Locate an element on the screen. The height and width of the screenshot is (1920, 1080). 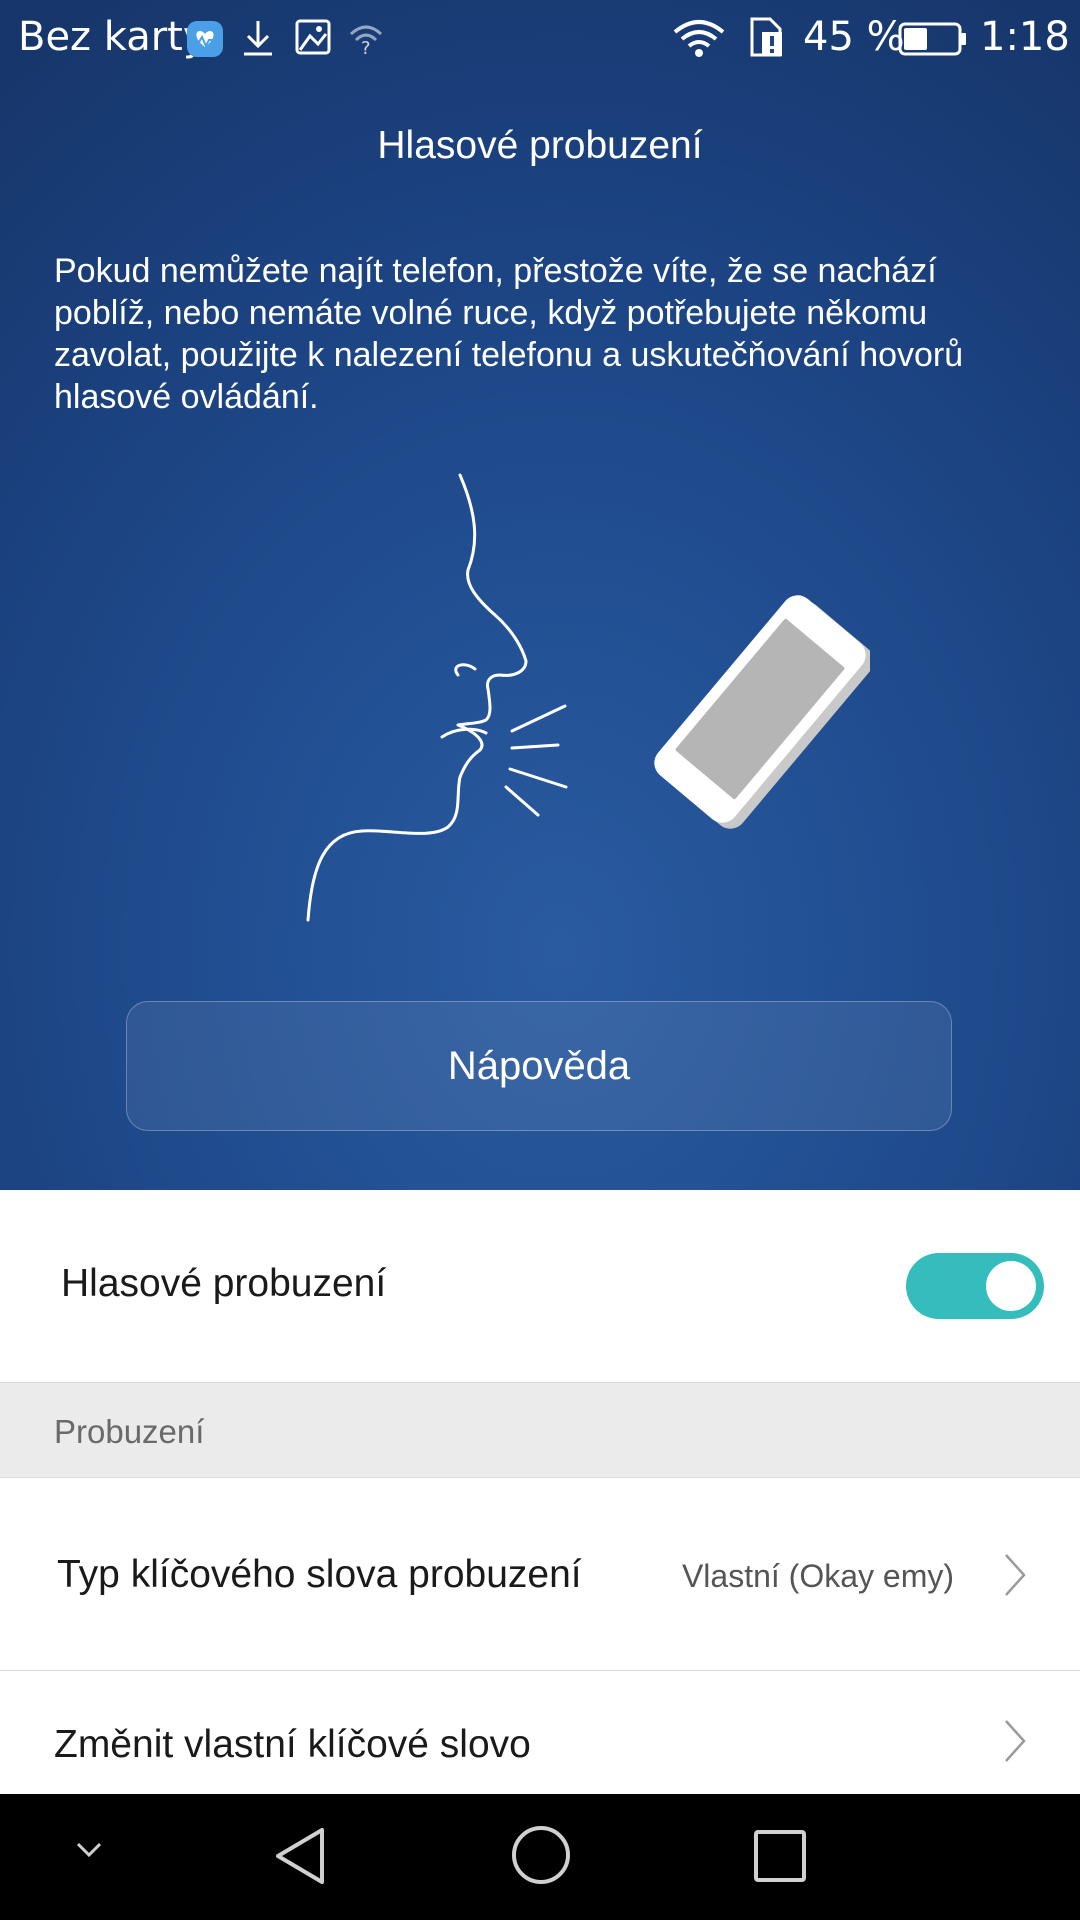
section-header: Probuzení is located at coordinates (540, 1430).